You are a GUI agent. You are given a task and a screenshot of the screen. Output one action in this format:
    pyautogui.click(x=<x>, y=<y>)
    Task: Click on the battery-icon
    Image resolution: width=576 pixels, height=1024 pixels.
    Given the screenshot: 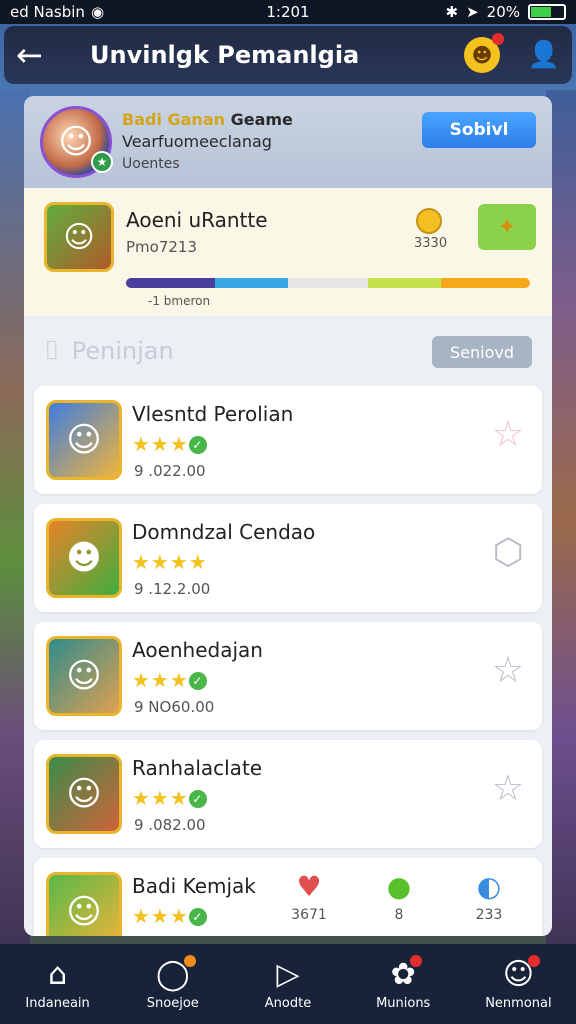 What is the action you would take?
    pyautogui.click(x=547, y=12)
    